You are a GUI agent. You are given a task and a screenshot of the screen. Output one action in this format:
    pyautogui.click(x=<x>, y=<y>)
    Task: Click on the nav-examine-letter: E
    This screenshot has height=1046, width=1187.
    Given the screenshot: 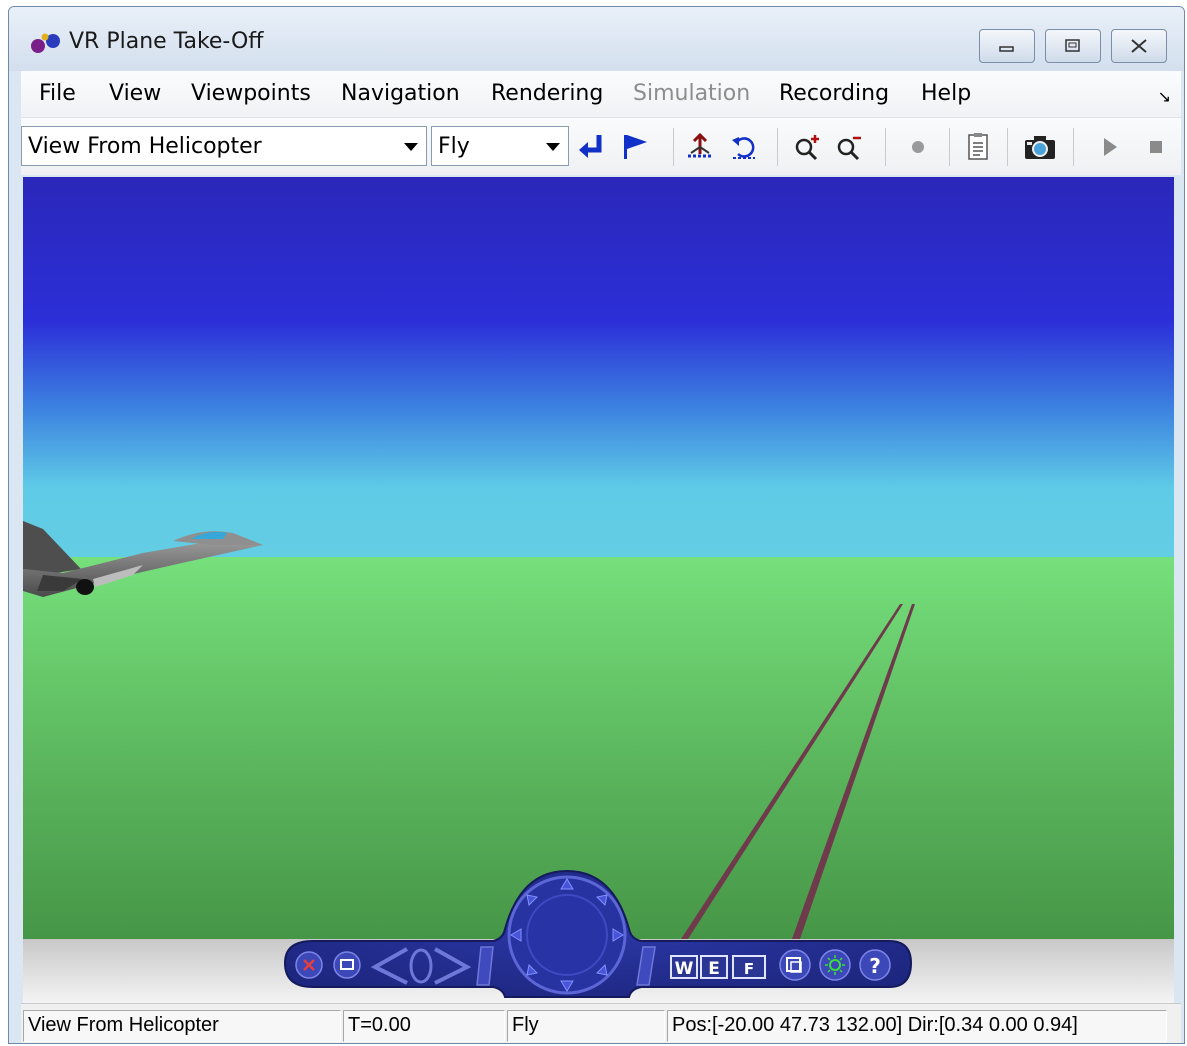 What is the action you would take?
    pyautogui.click(x=714, y=969)
    